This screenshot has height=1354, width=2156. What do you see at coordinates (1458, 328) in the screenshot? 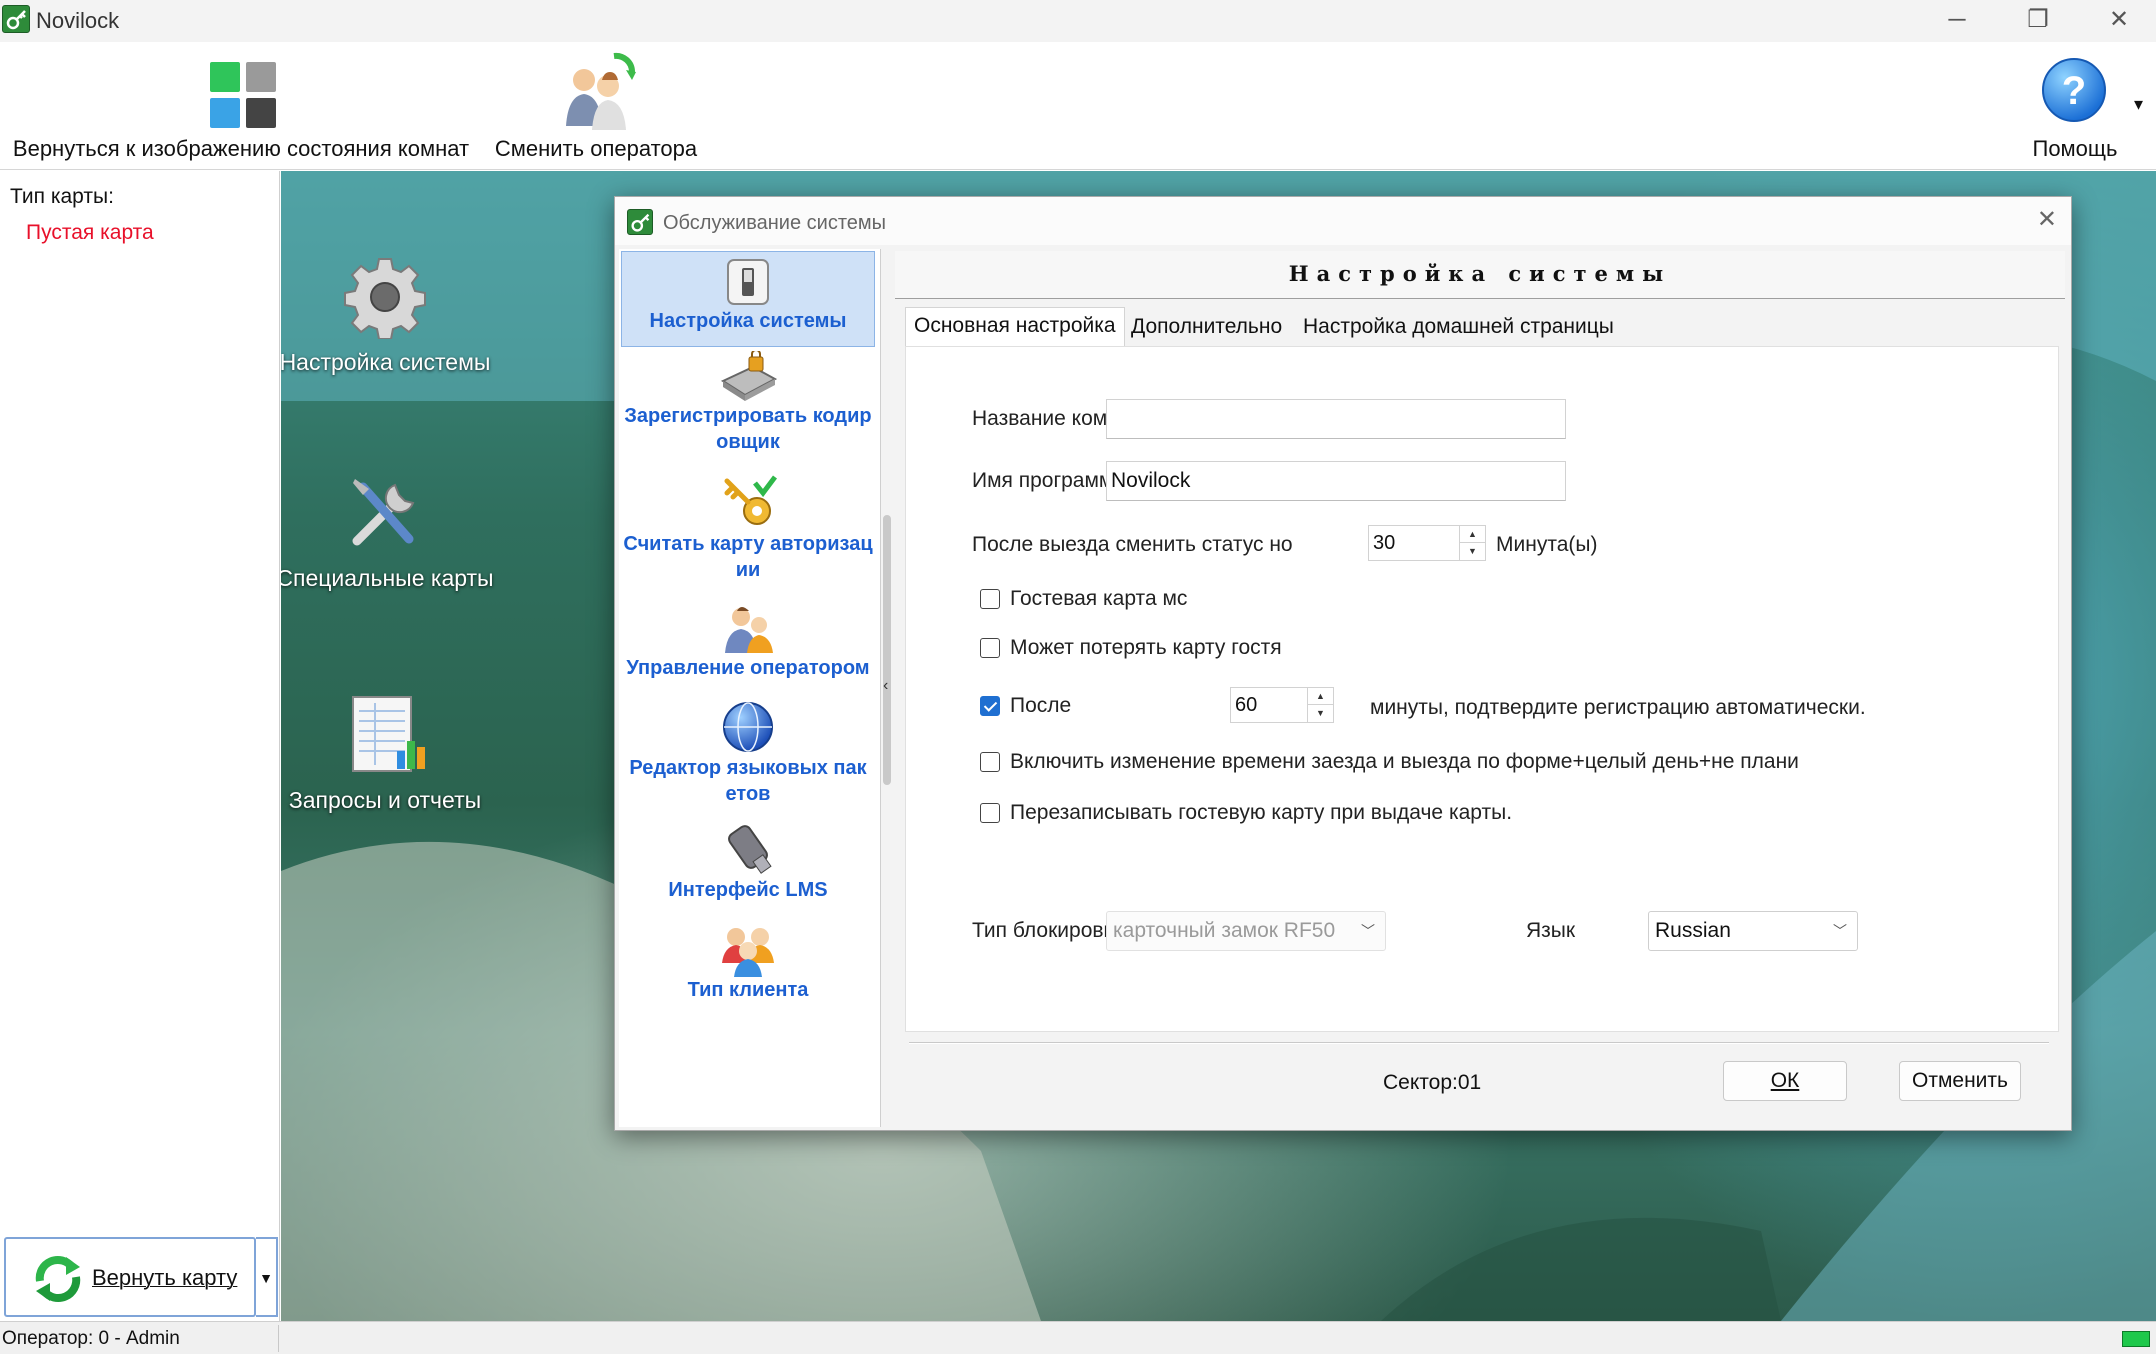
I see `tab-home-page-settings: Настройка домашней страницы` at bounding box center [1458, 328].